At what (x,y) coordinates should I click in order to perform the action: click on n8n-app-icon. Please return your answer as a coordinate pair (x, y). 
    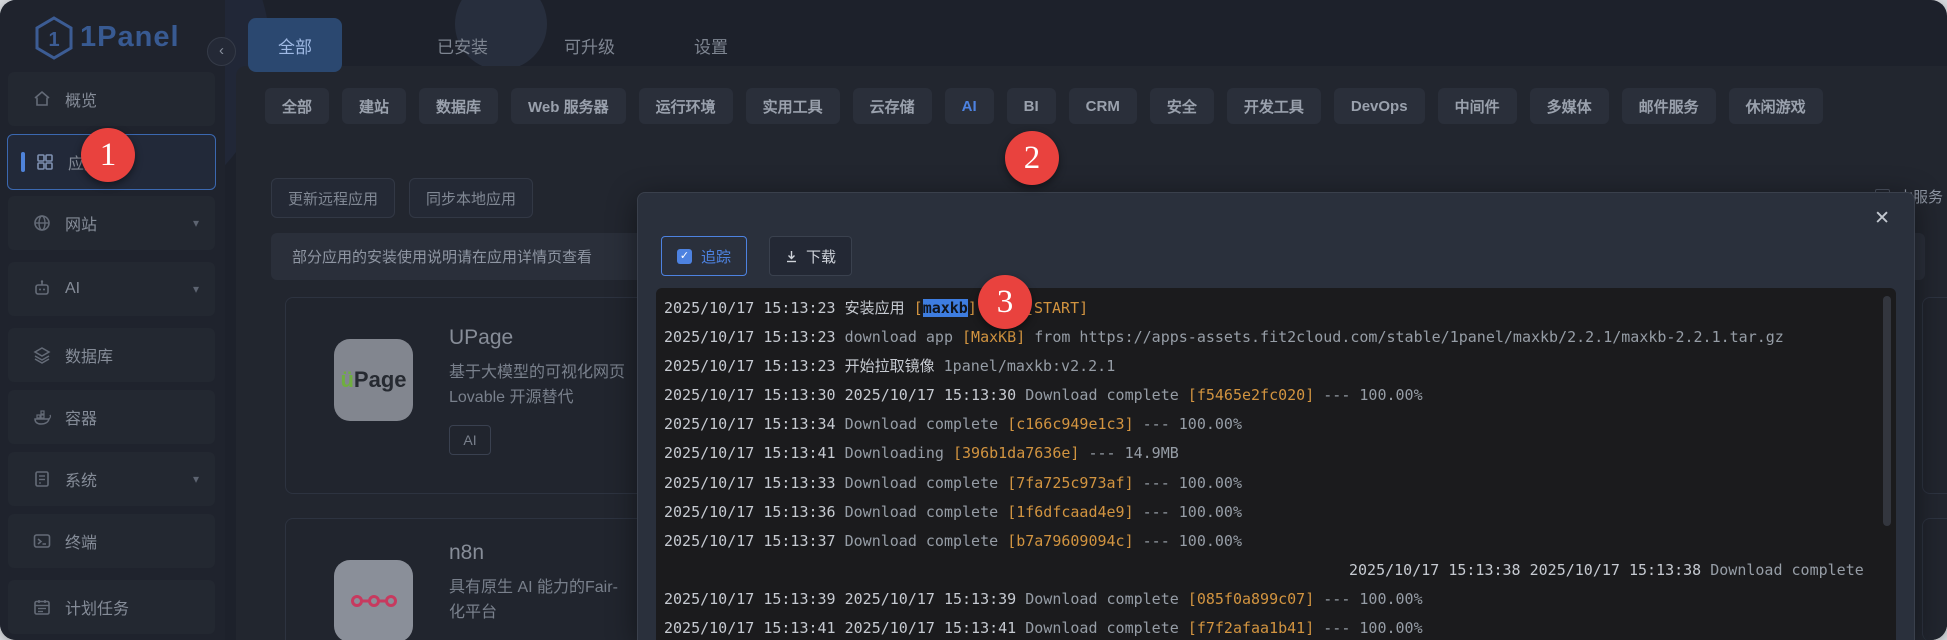
    Looking at the image, I should click on (373, 600).